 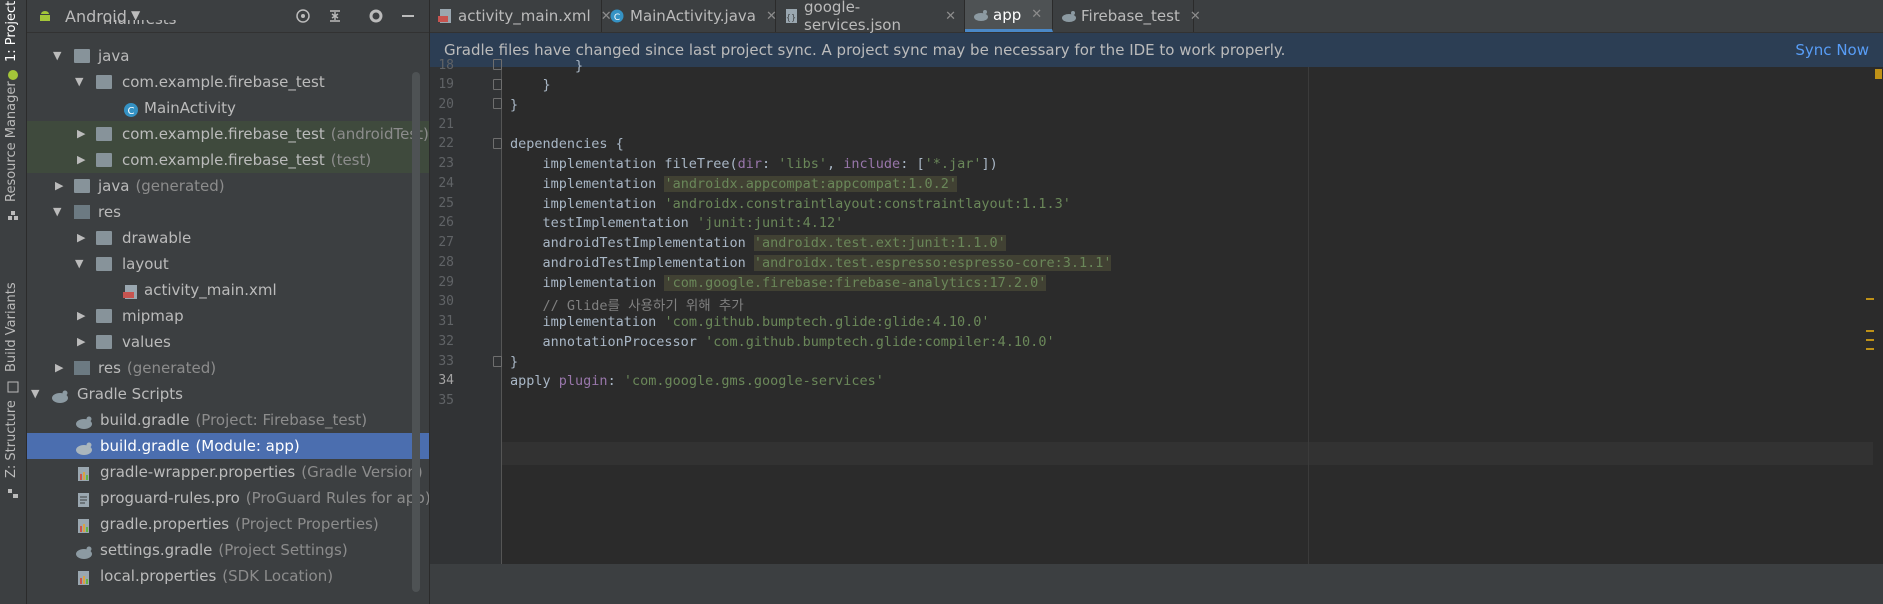 What do you see at coordinates (1308, 315) in the screenshot?
I see `right-margin-guide` at bounding box center [1308, 315].